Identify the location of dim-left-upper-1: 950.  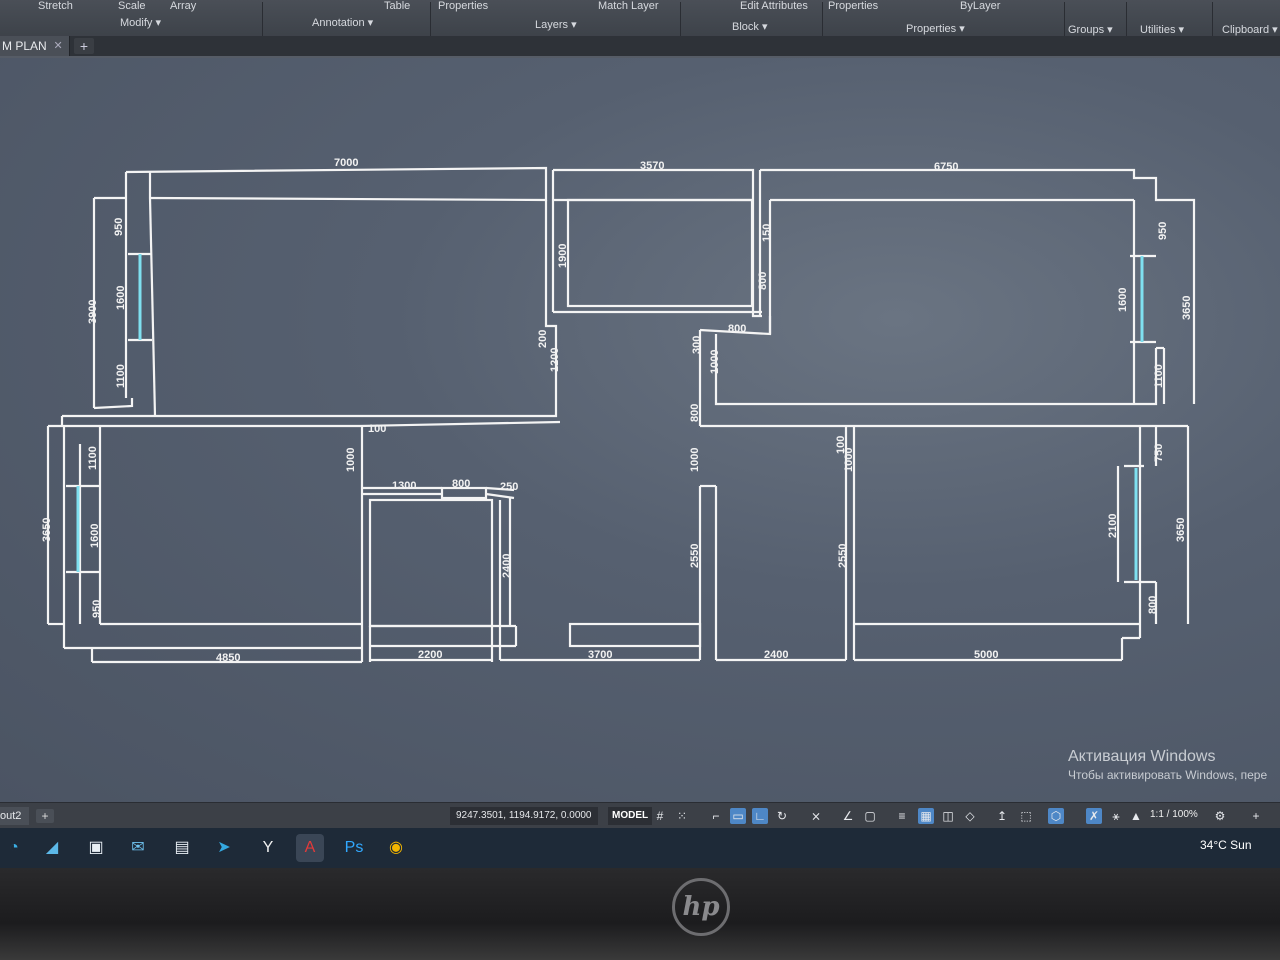
(119, 227).